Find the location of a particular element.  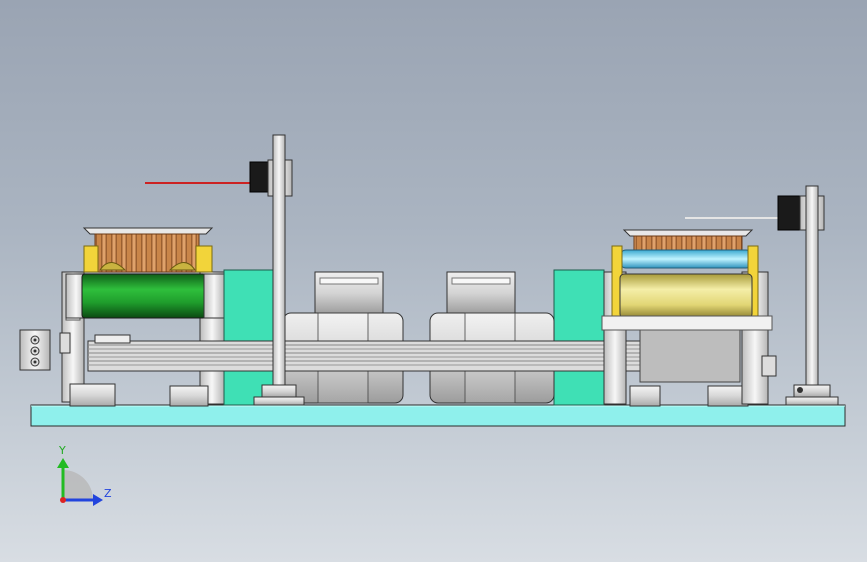

left-mount-bracket is located at coordinates (35, 350).